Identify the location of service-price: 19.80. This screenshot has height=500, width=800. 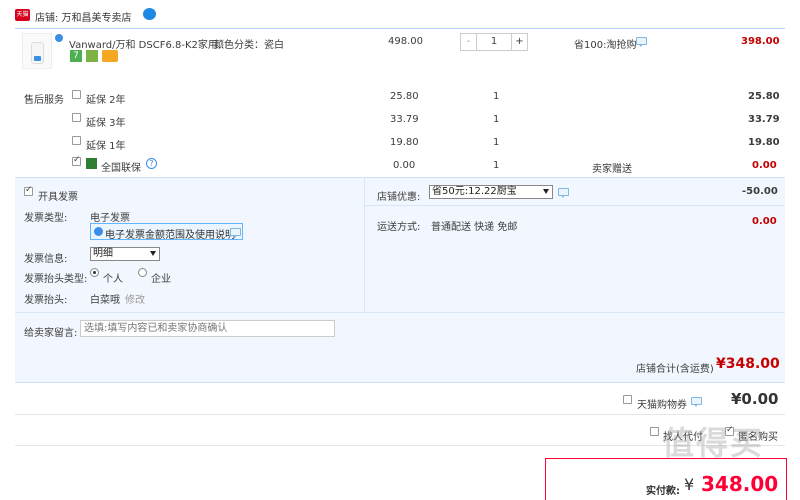
(404, 142).